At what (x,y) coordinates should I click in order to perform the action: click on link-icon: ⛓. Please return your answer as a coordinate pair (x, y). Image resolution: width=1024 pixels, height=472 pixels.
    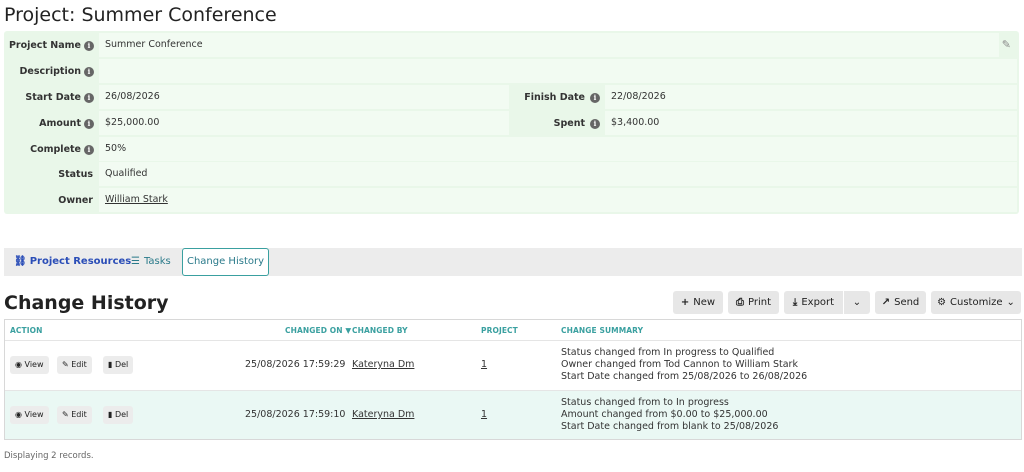
    Looking at the image, I should click on (20, 261).